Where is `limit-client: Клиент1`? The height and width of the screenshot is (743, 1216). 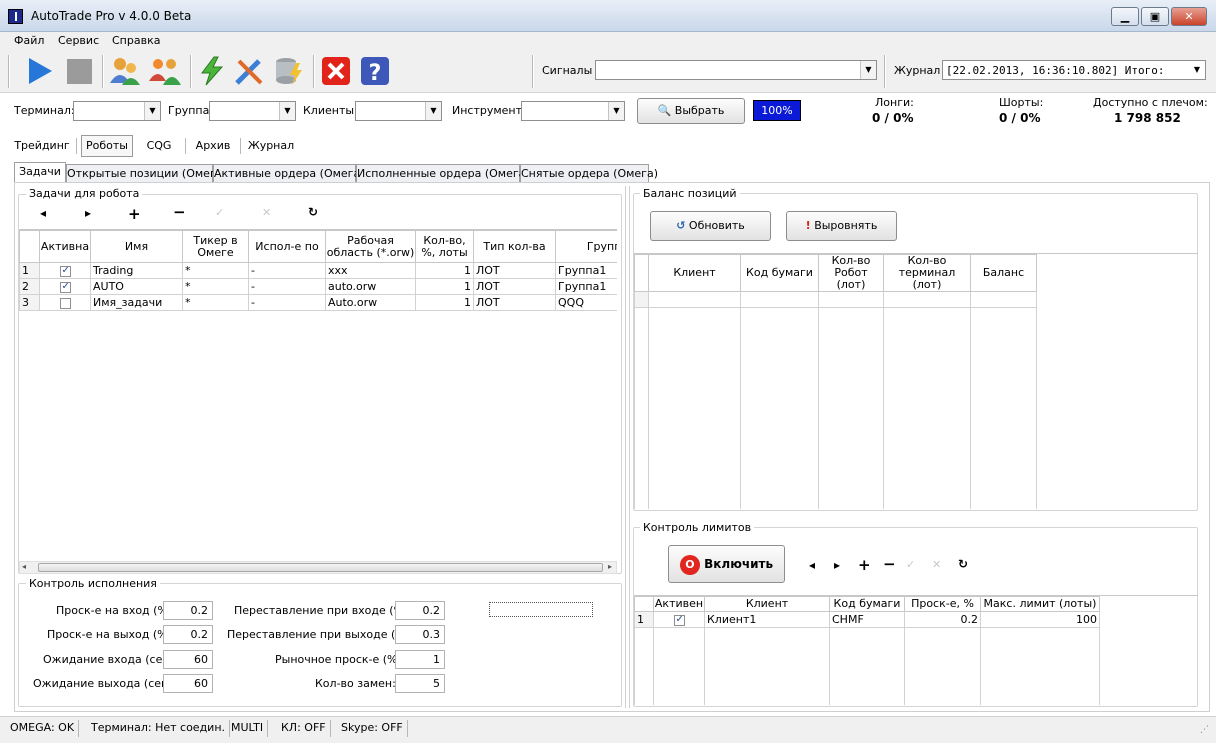 limit-client: Клиент1 is located at coordinates (767, 619).